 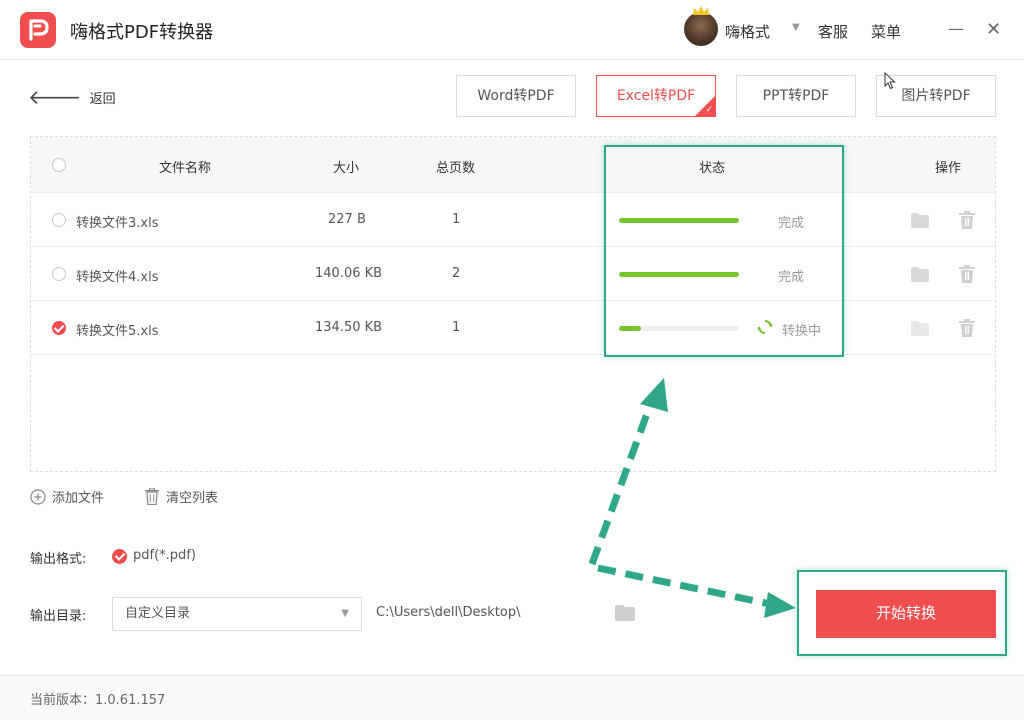 I want to click on table-row: 转换文件3.xls 227 B 1 完成, so click(x=513, y=220).